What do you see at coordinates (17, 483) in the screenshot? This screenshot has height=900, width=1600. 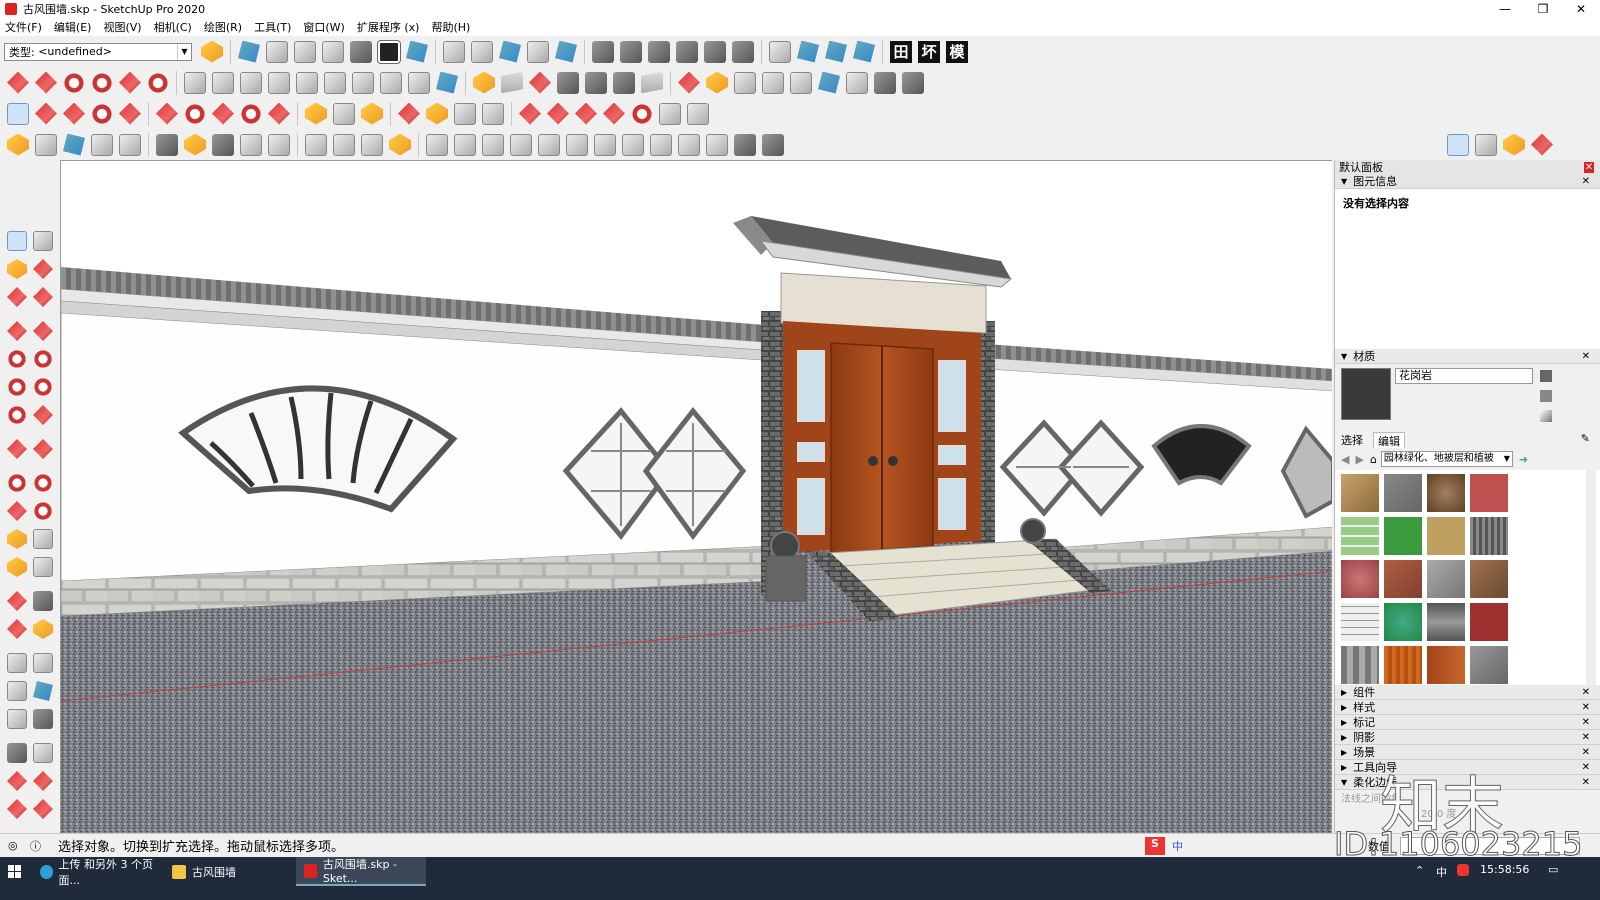 I see `rotate-icon` at bounding box center [17, 483].